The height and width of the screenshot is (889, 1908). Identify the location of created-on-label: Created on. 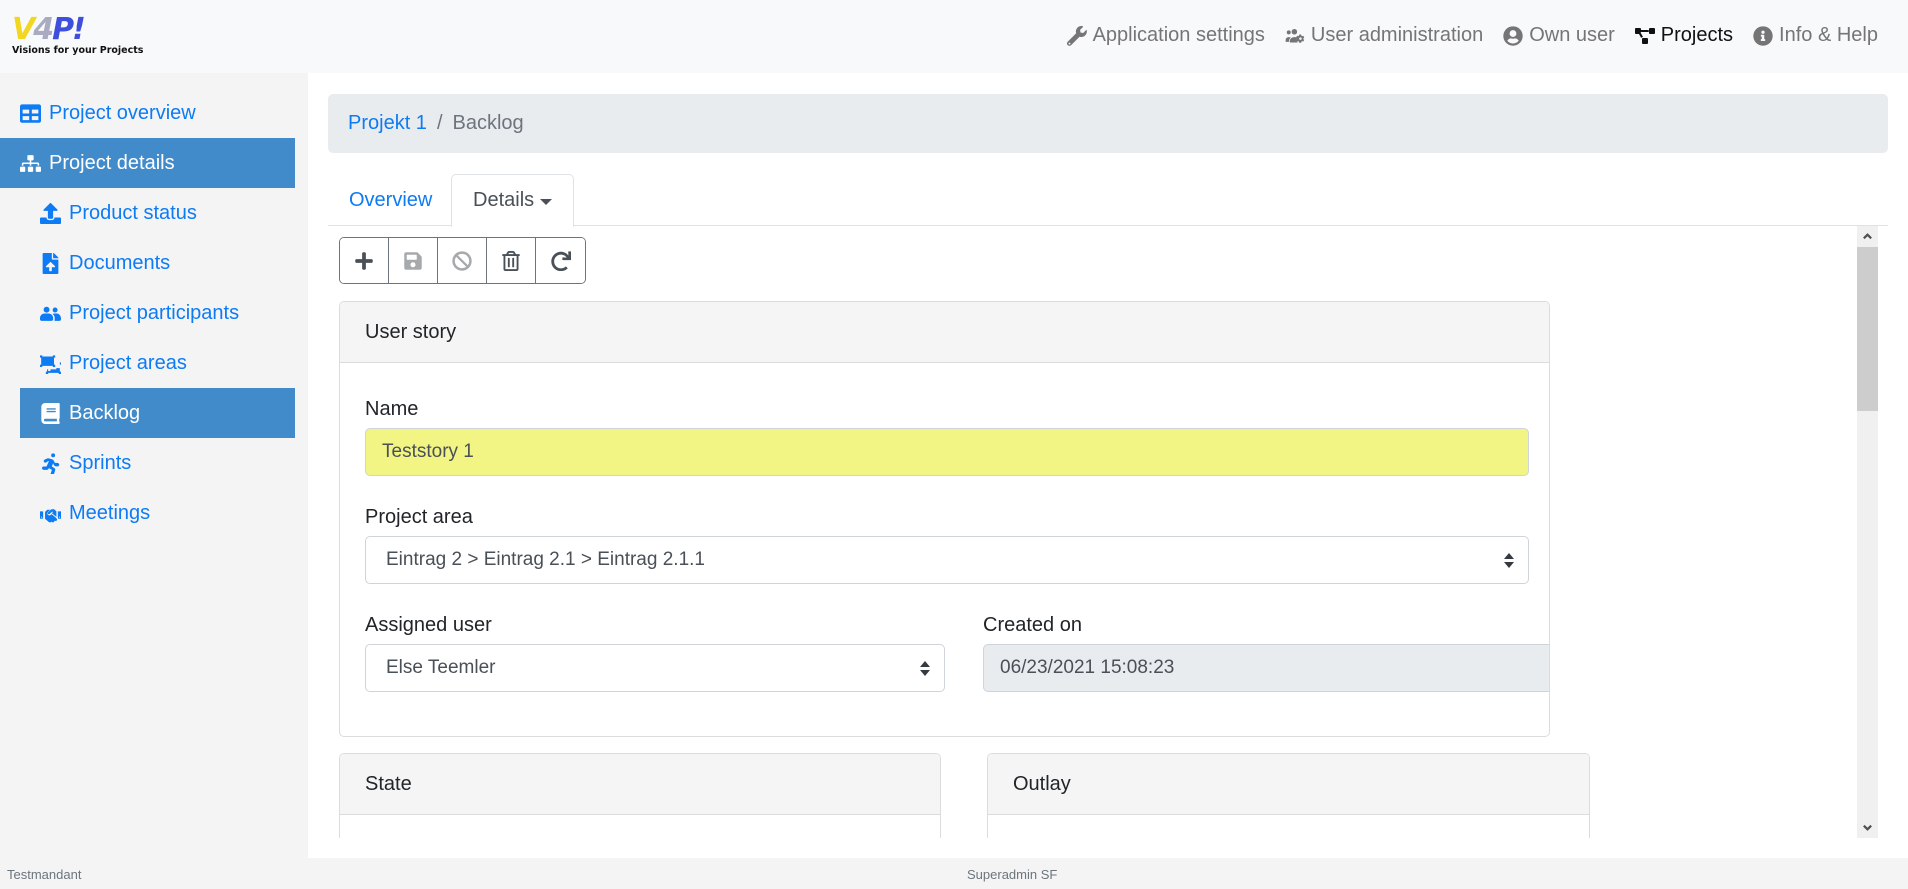
(1032, 625).